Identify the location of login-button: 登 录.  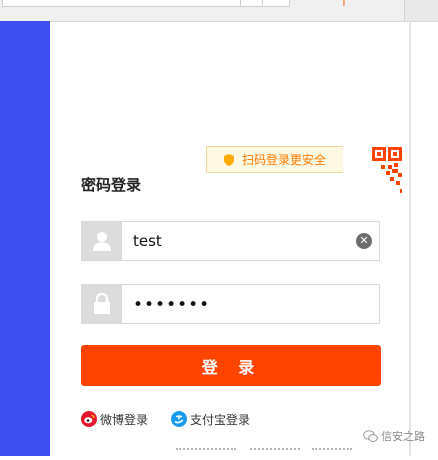
(231, 365).